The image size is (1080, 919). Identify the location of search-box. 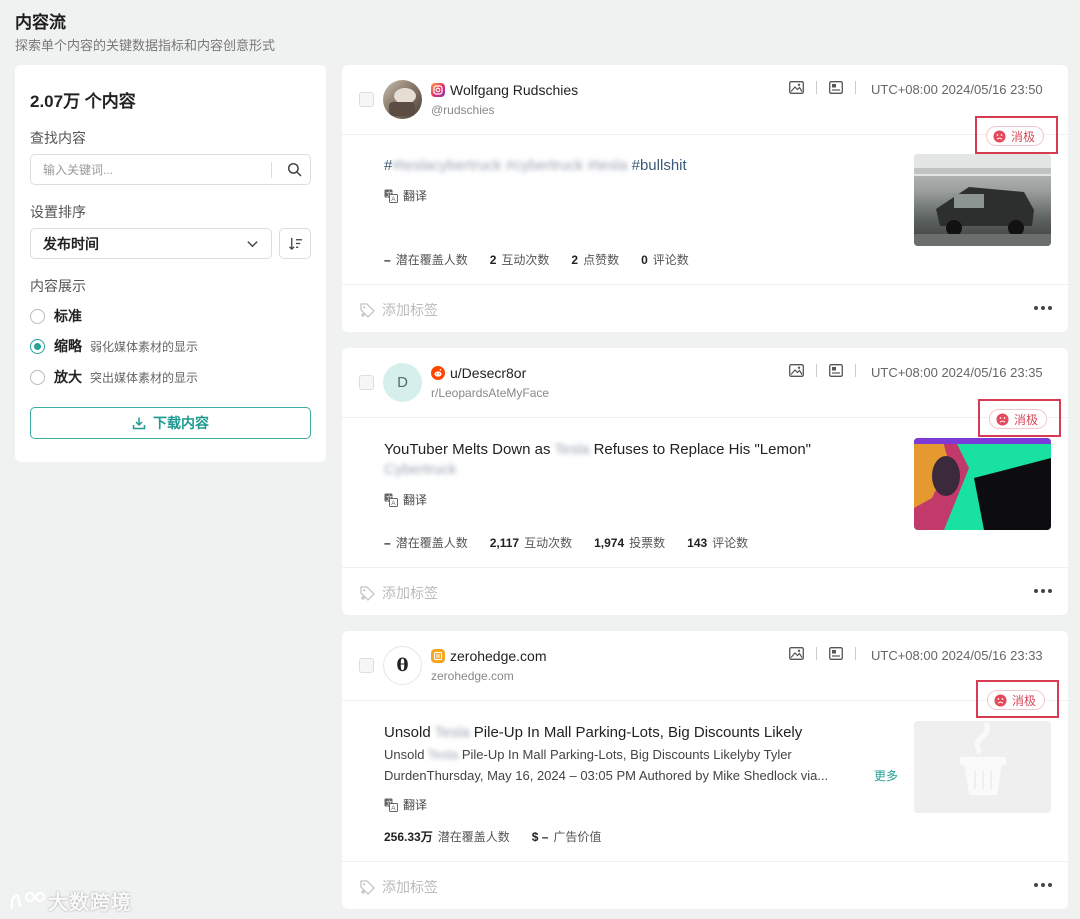
(170, 169).